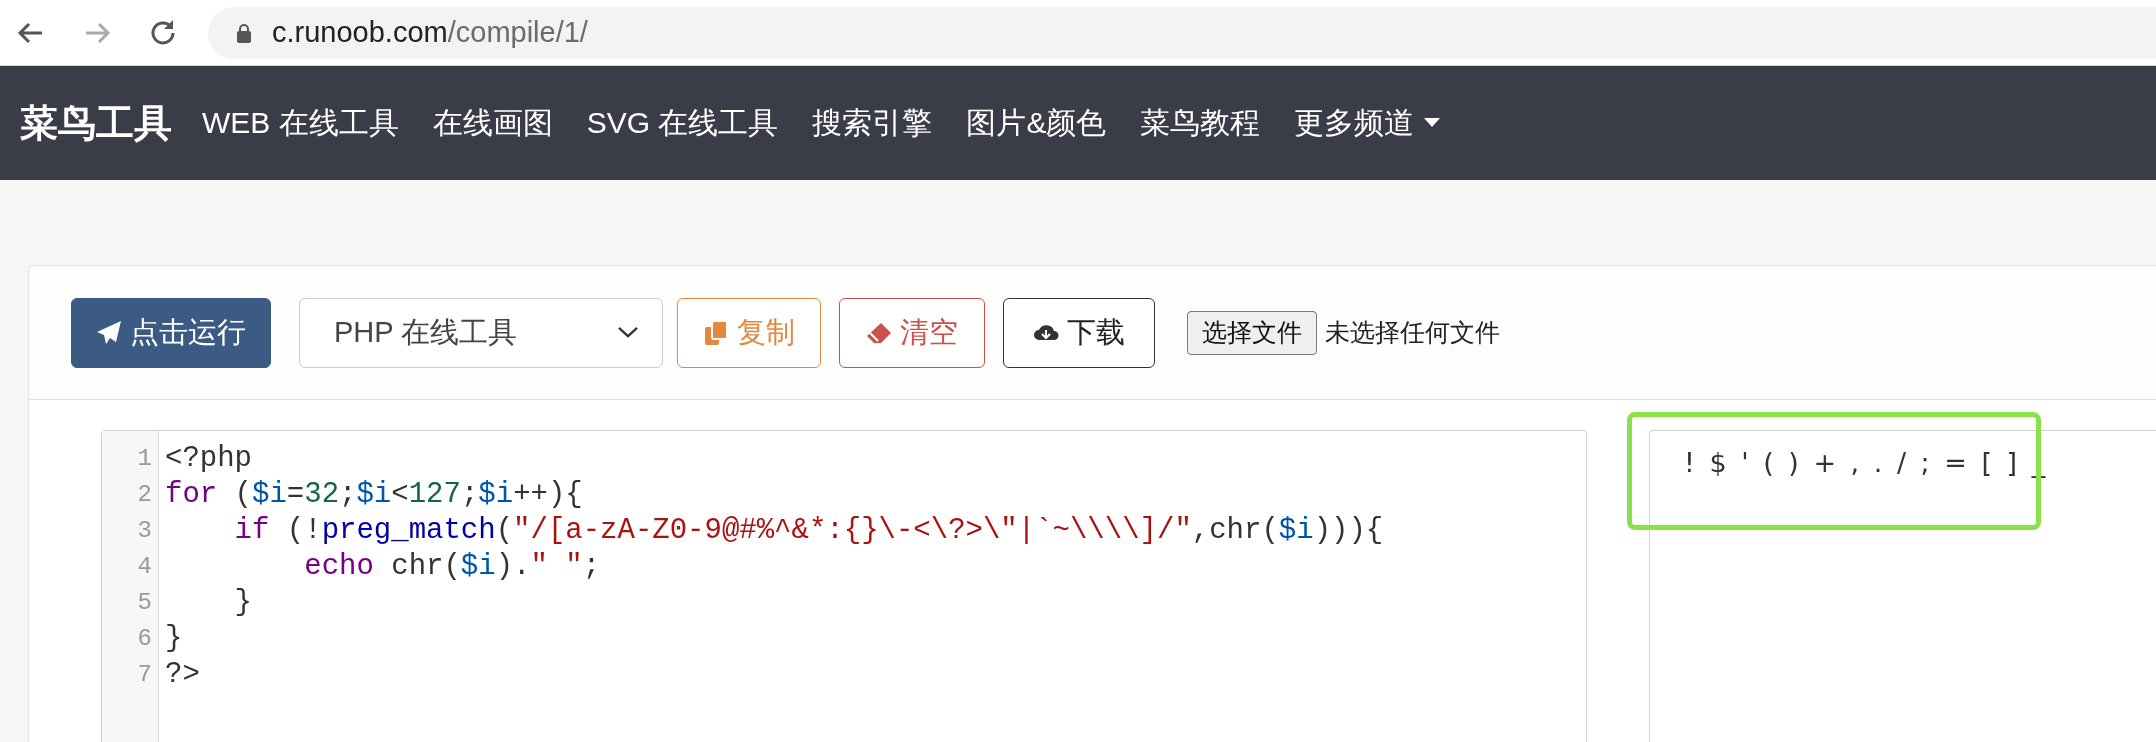 The height and width of the screenshot is (742, 2156). I want to click on code-line: ?>, so click(183, 675).